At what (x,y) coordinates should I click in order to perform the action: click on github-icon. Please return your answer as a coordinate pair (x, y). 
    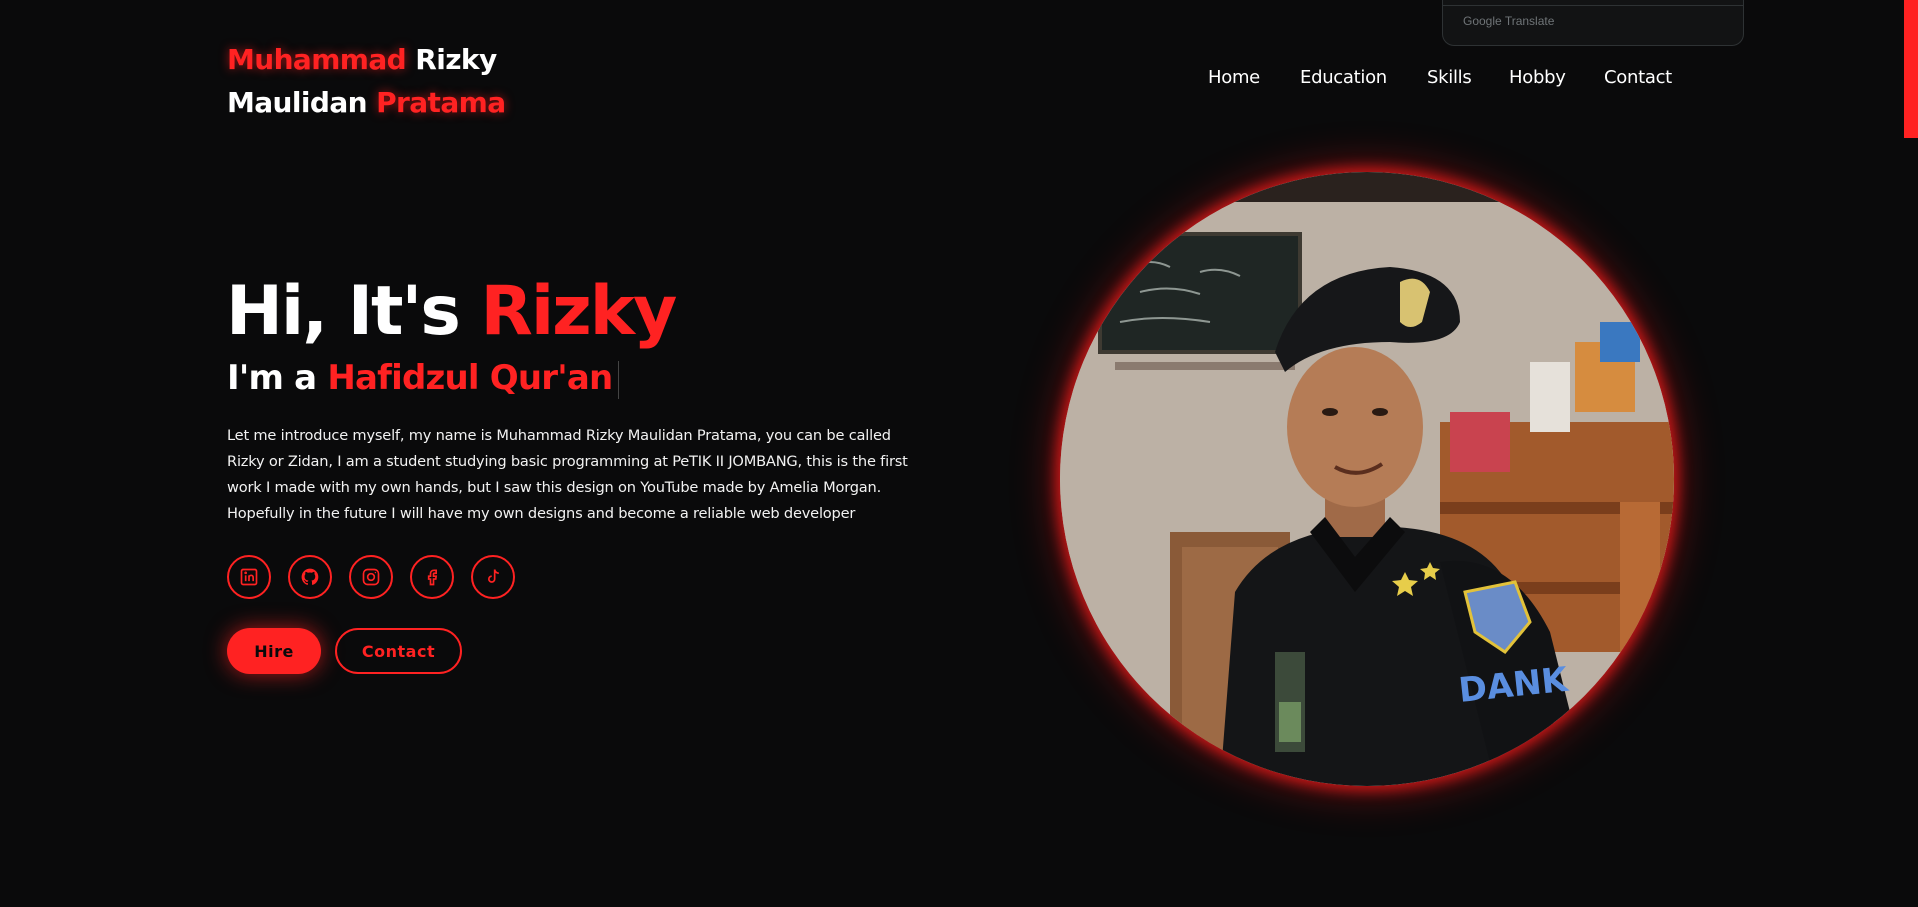
    Looking at the image, I should click on (310, 576).